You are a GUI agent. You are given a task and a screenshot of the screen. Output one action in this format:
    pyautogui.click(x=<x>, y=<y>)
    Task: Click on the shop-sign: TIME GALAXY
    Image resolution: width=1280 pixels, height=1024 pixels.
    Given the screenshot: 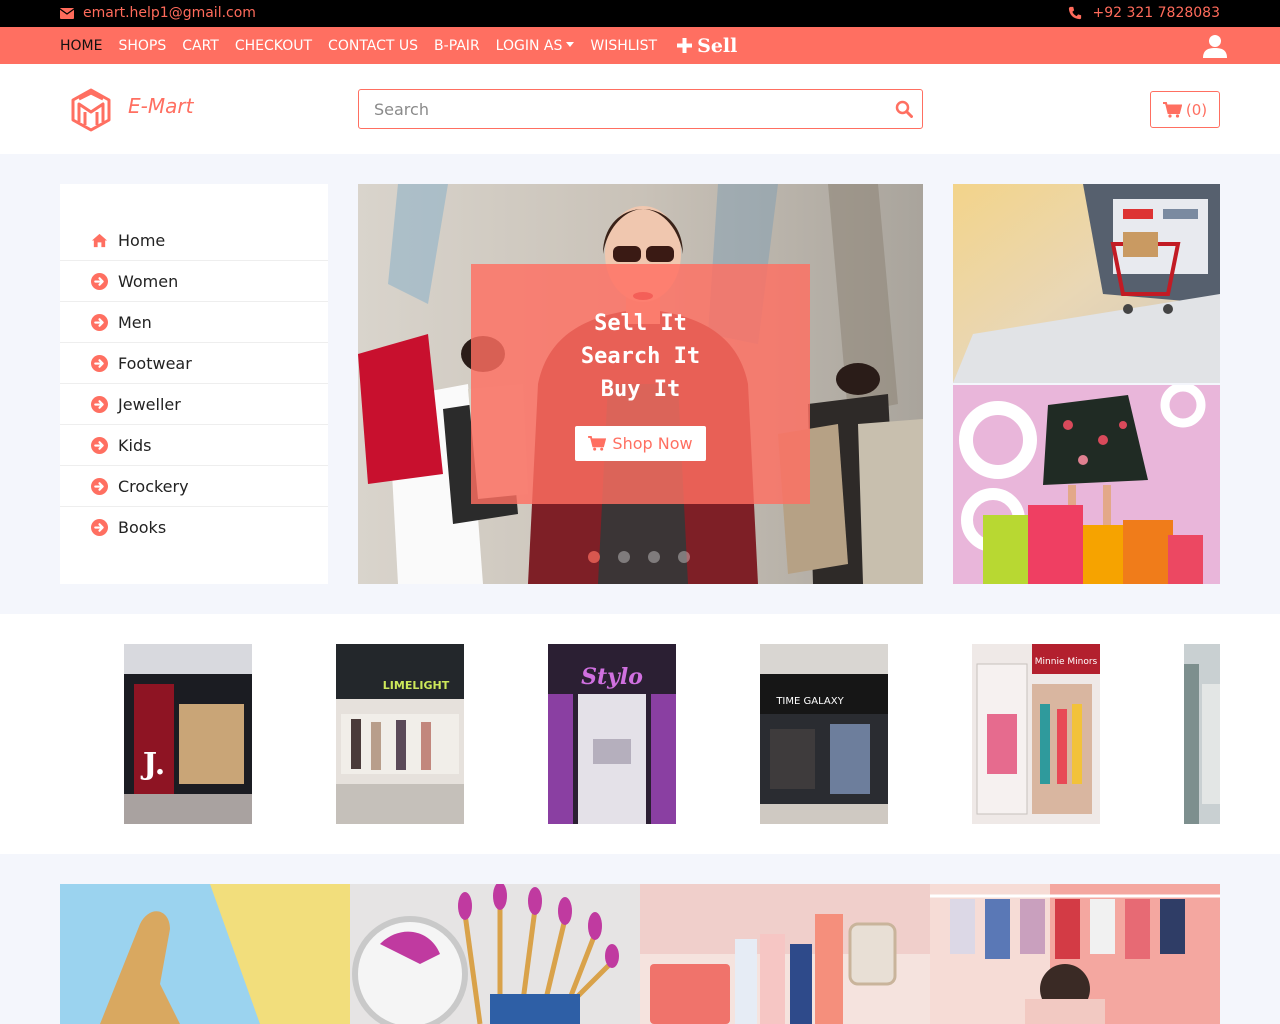 What is the action you would take?
    pyautogui.click(x=809, y=701)
    